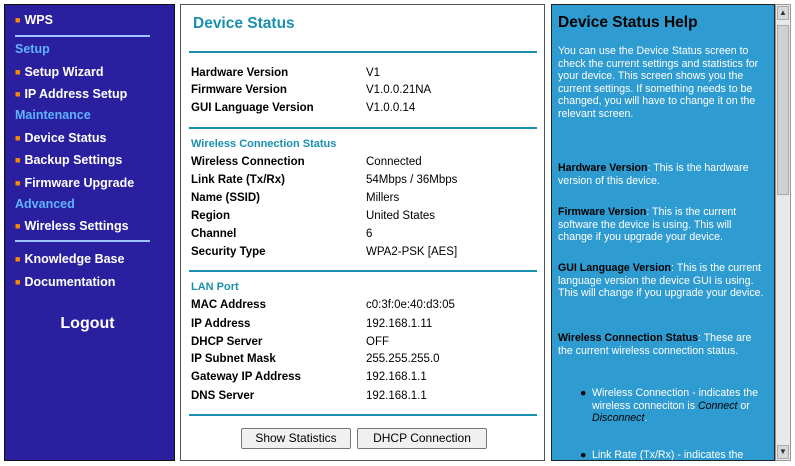 The width and height of the screenshot is (795, 466). I want to click on scroll-down-icon: ▼, so click(783, 452).